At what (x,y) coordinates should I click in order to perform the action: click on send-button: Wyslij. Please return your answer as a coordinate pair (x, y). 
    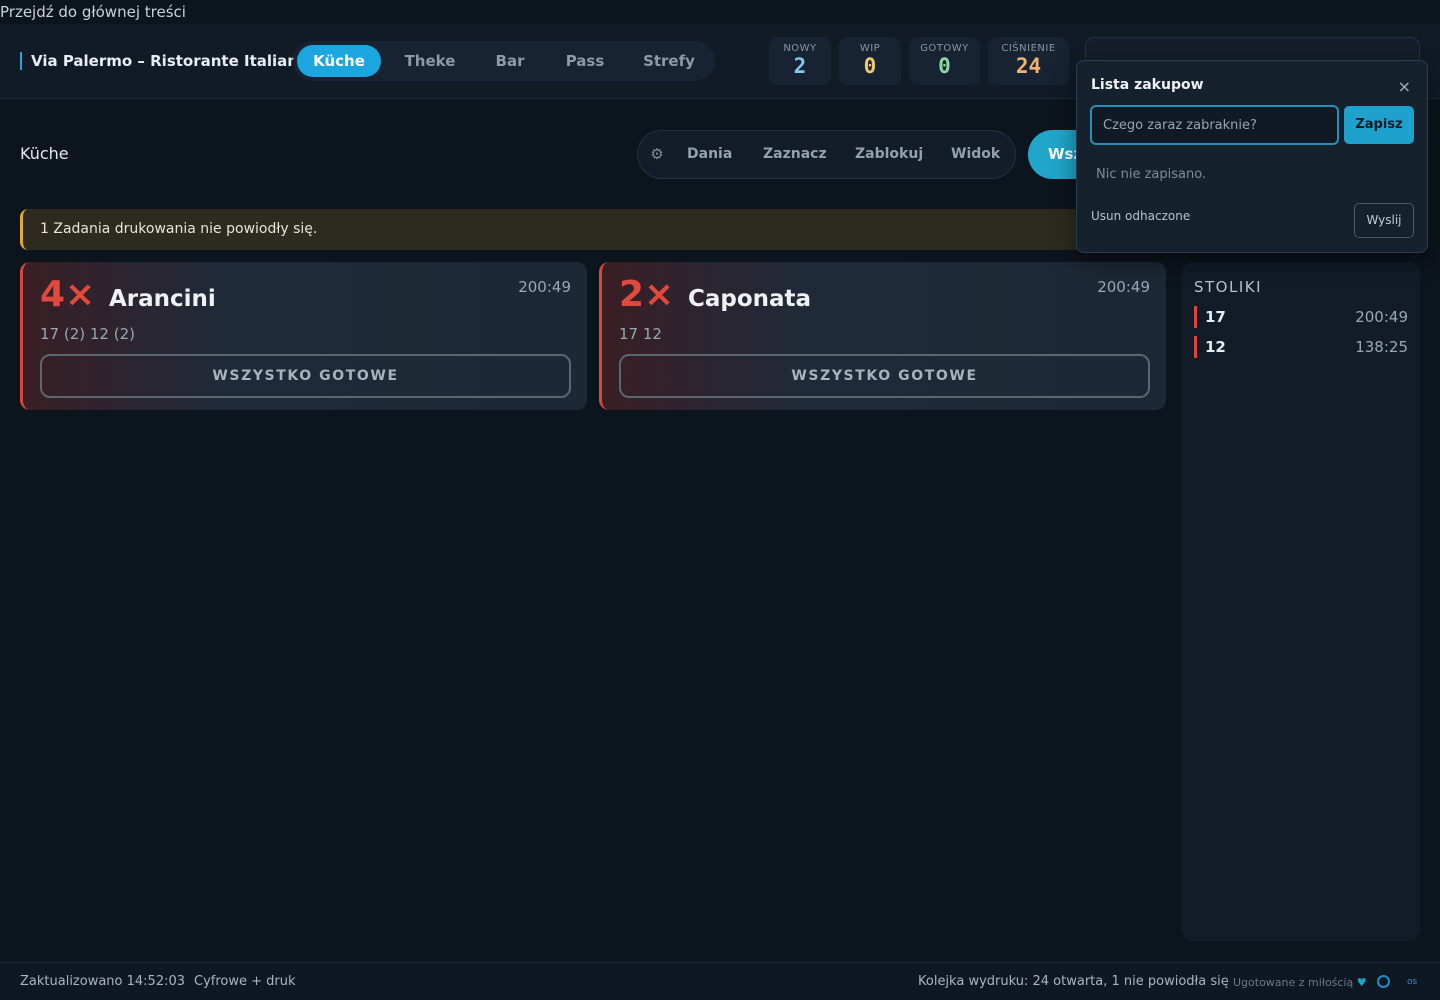
    Looking at the image, I should click on (1384, 220).